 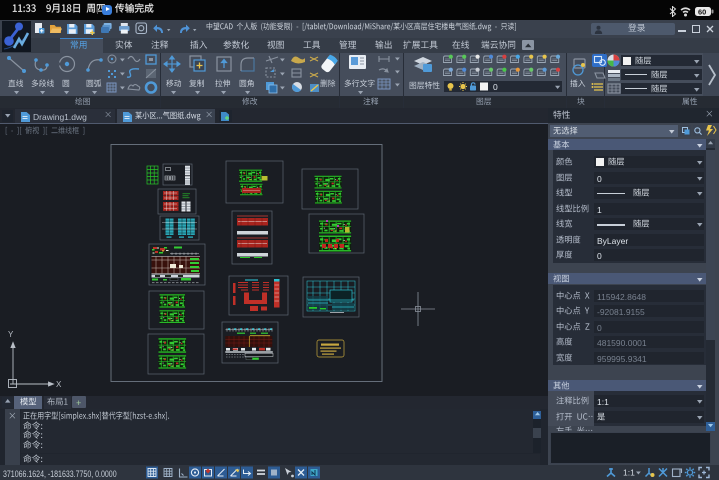 What do you see at coordinates (59, 384) in the screenshot?
I see `svg-text: X` at bounding box center [59, 384].